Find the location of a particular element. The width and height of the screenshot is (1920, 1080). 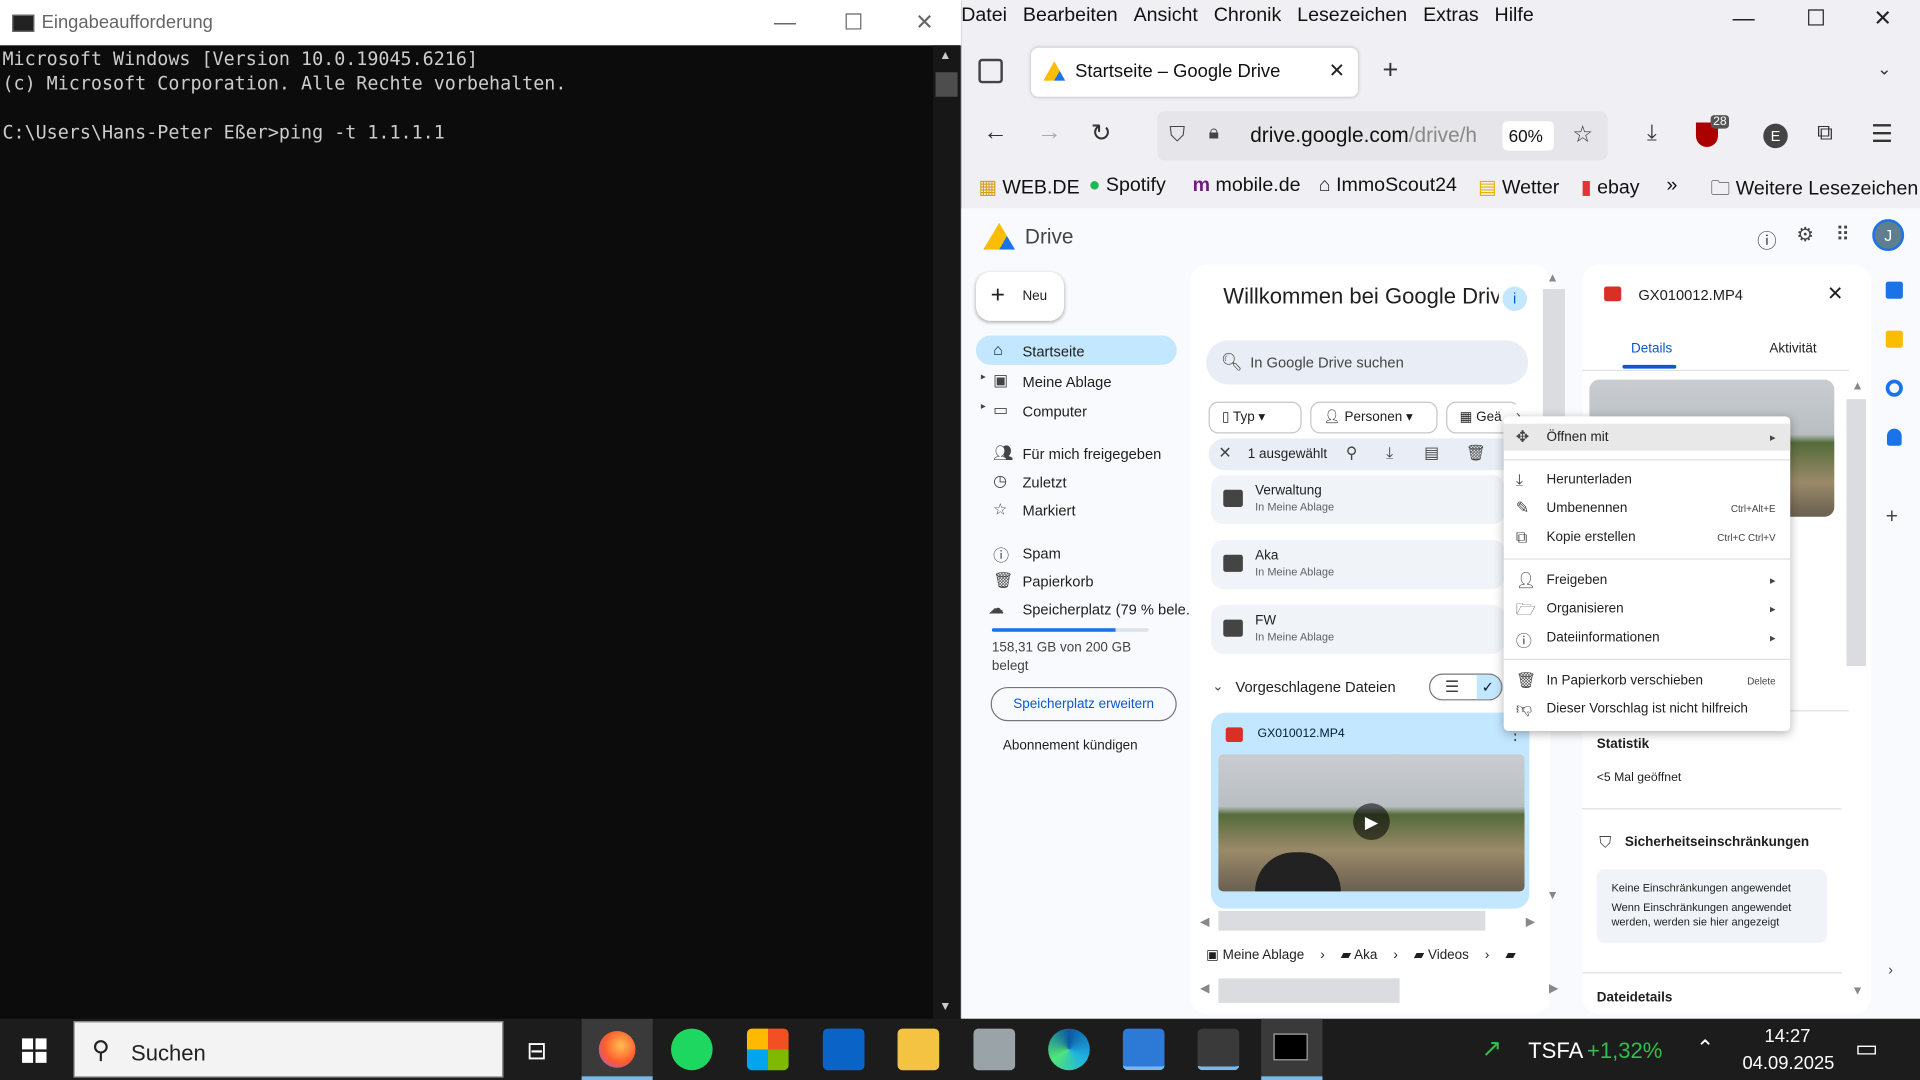

store-icon is located at coordinates (767, 1049).